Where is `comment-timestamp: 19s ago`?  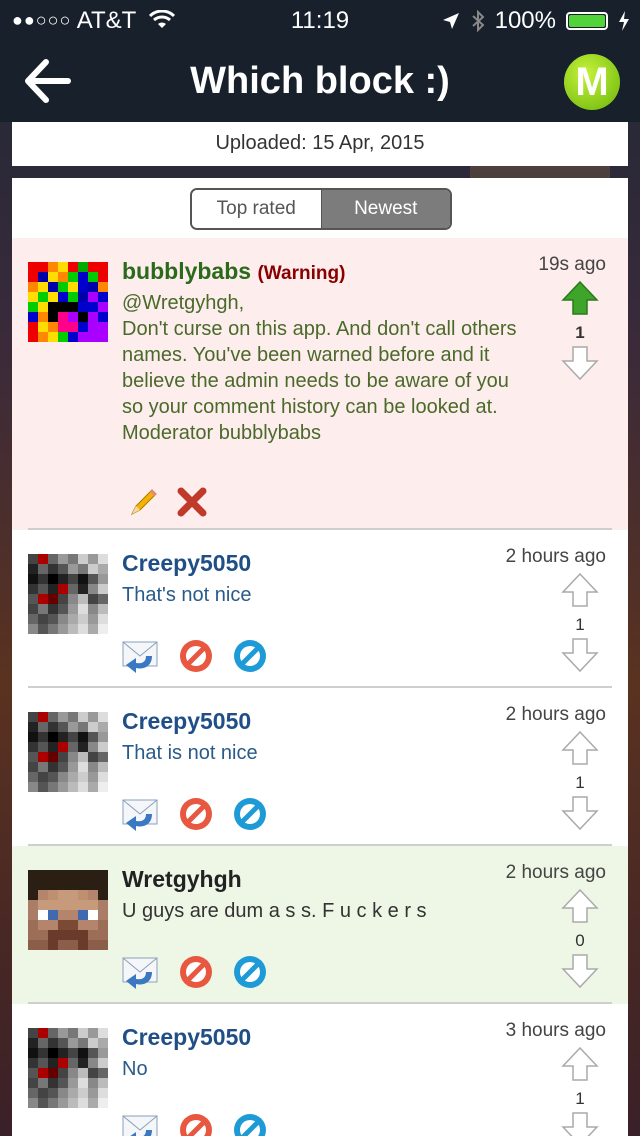
comment-timestamp: 19s ago is located at coordinates (572, 264).